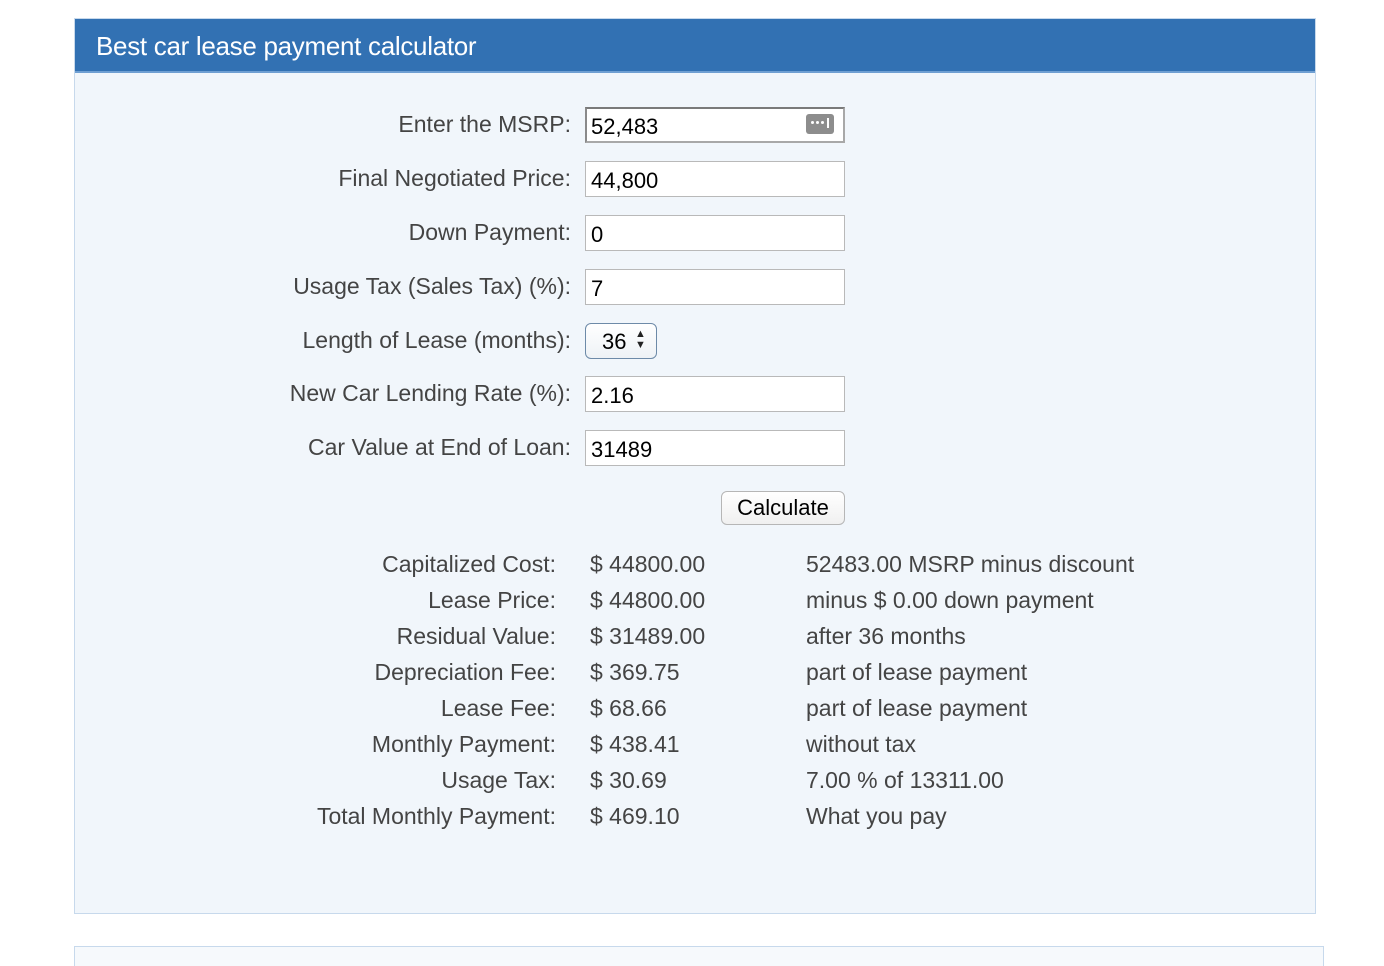 This screenshot has height=966, width=1384. What do you see at coordinates (498, 780) in the screenshot?
I see `result-label: Usage Tax:` at bounding box center [498, 780].